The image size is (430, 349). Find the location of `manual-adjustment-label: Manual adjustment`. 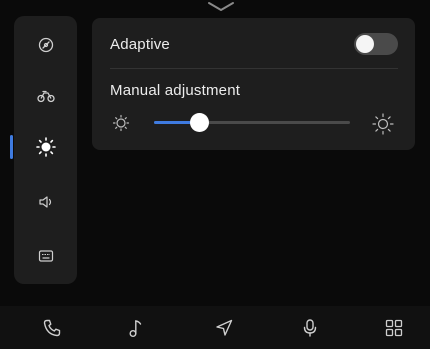

manual-adjustment-label: Manual adjustment is located at coordinates (175, 90).